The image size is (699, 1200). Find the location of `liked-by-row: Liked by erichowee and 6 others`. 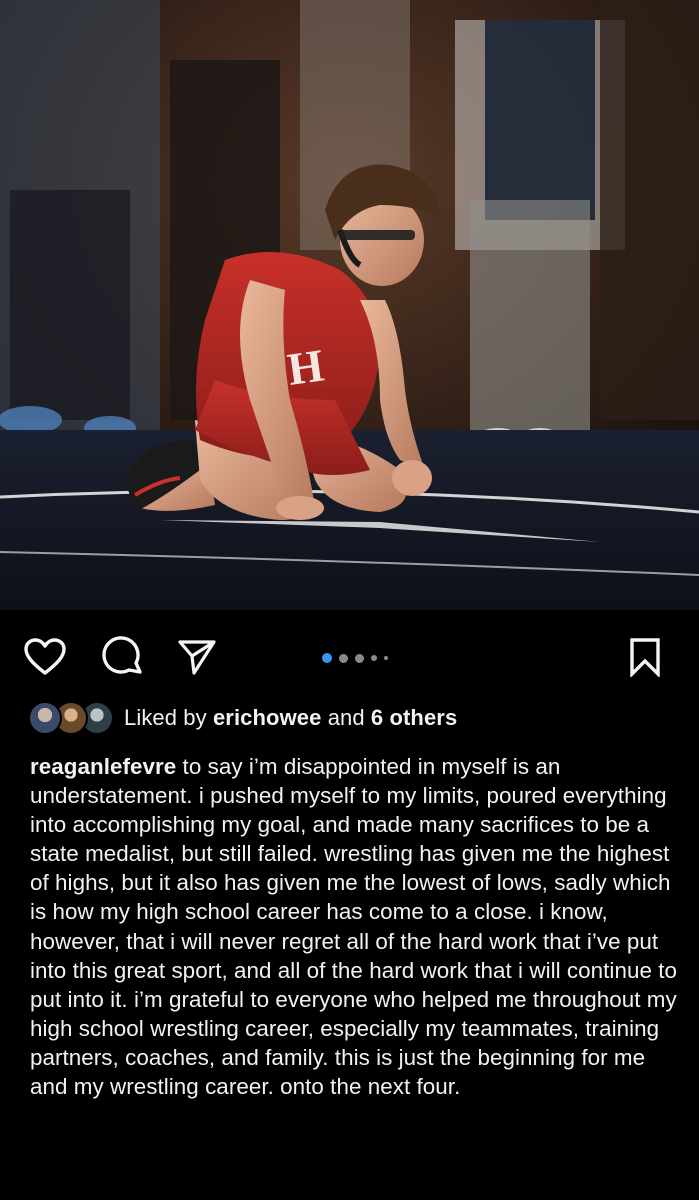

liked-by-row: Liked by erichowee and 6 others is located at coordinates (242, 718).